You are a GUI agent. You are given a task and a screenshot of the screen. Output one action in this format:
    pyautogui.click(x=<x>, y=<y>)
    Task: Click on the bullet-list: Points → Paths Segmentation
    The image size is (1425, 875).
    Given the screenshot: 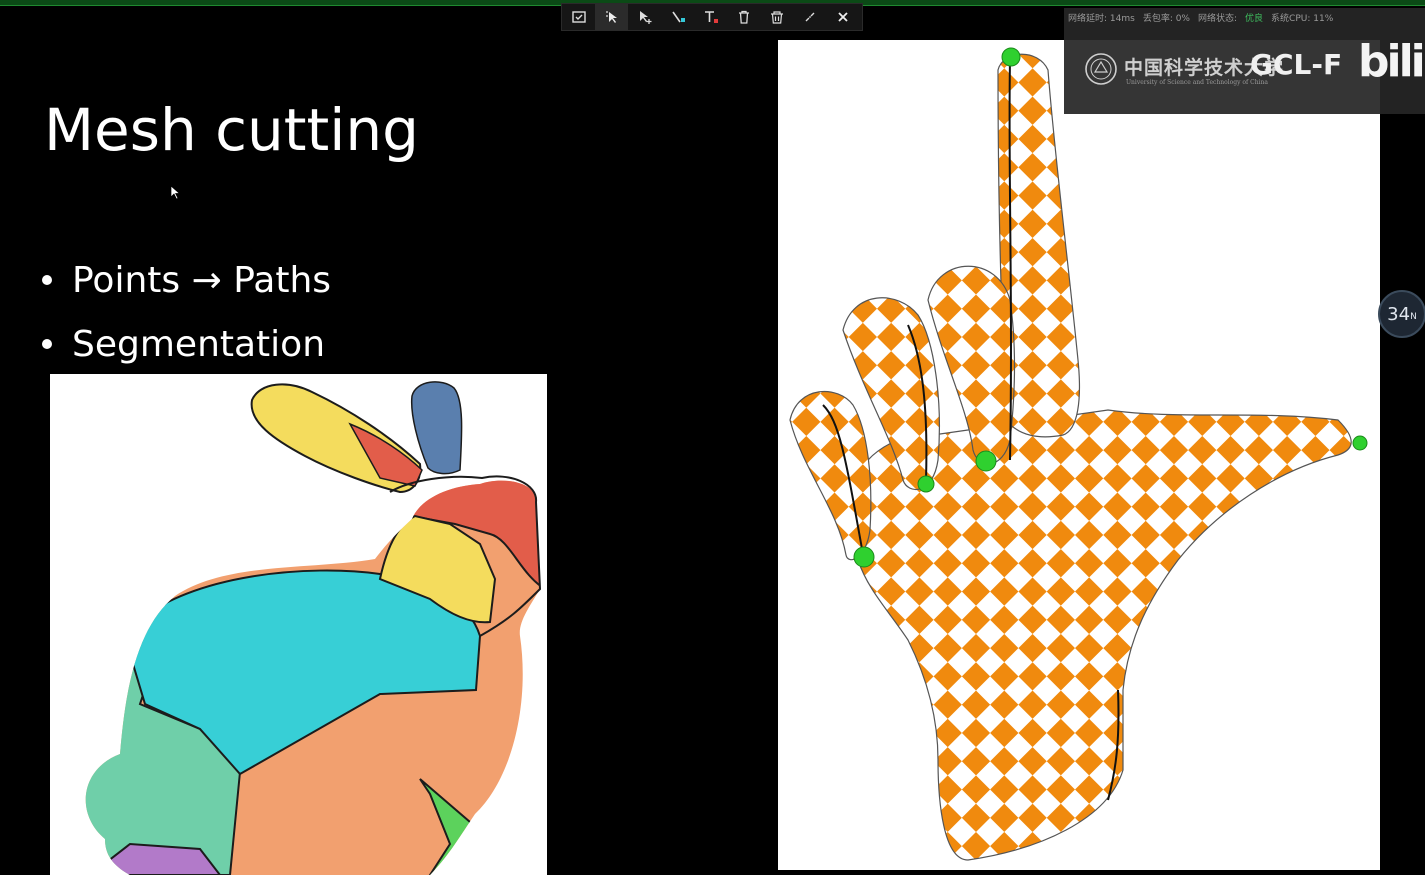 What is the action you would take?
    pyautogui.click(x=186, y=312)
    